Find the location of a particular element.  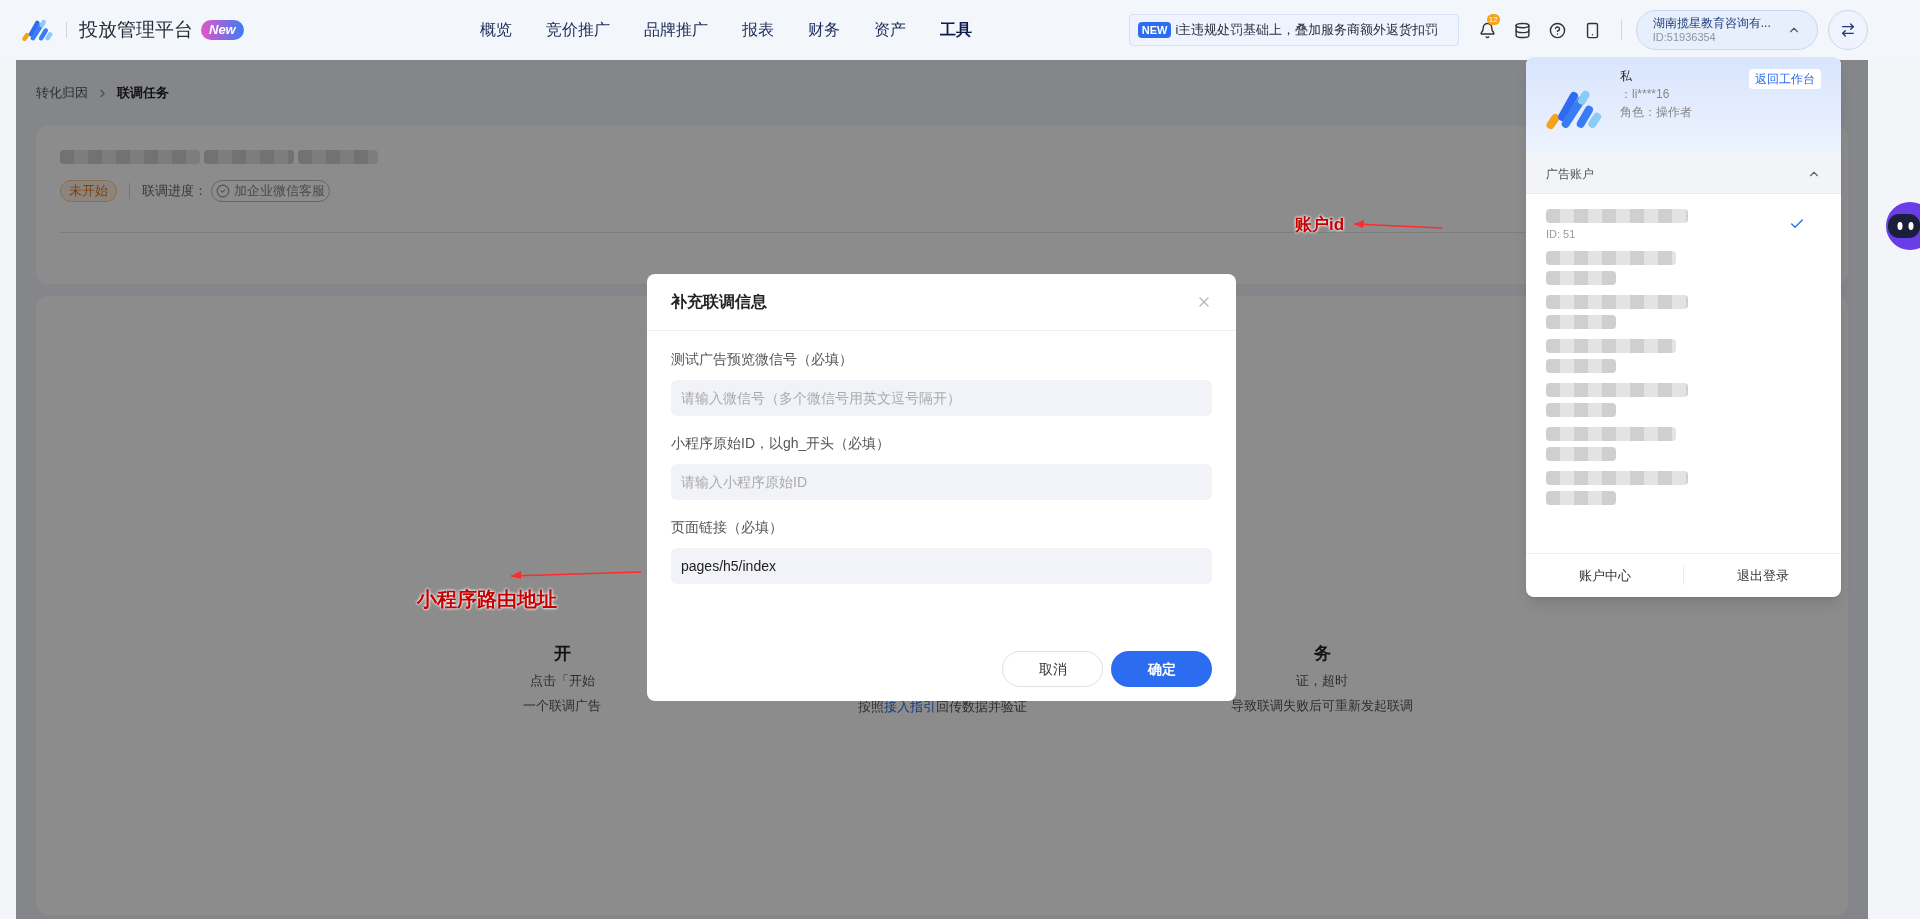

input-field: 请输入小程序原始ID is located at coordinates (941, 482).